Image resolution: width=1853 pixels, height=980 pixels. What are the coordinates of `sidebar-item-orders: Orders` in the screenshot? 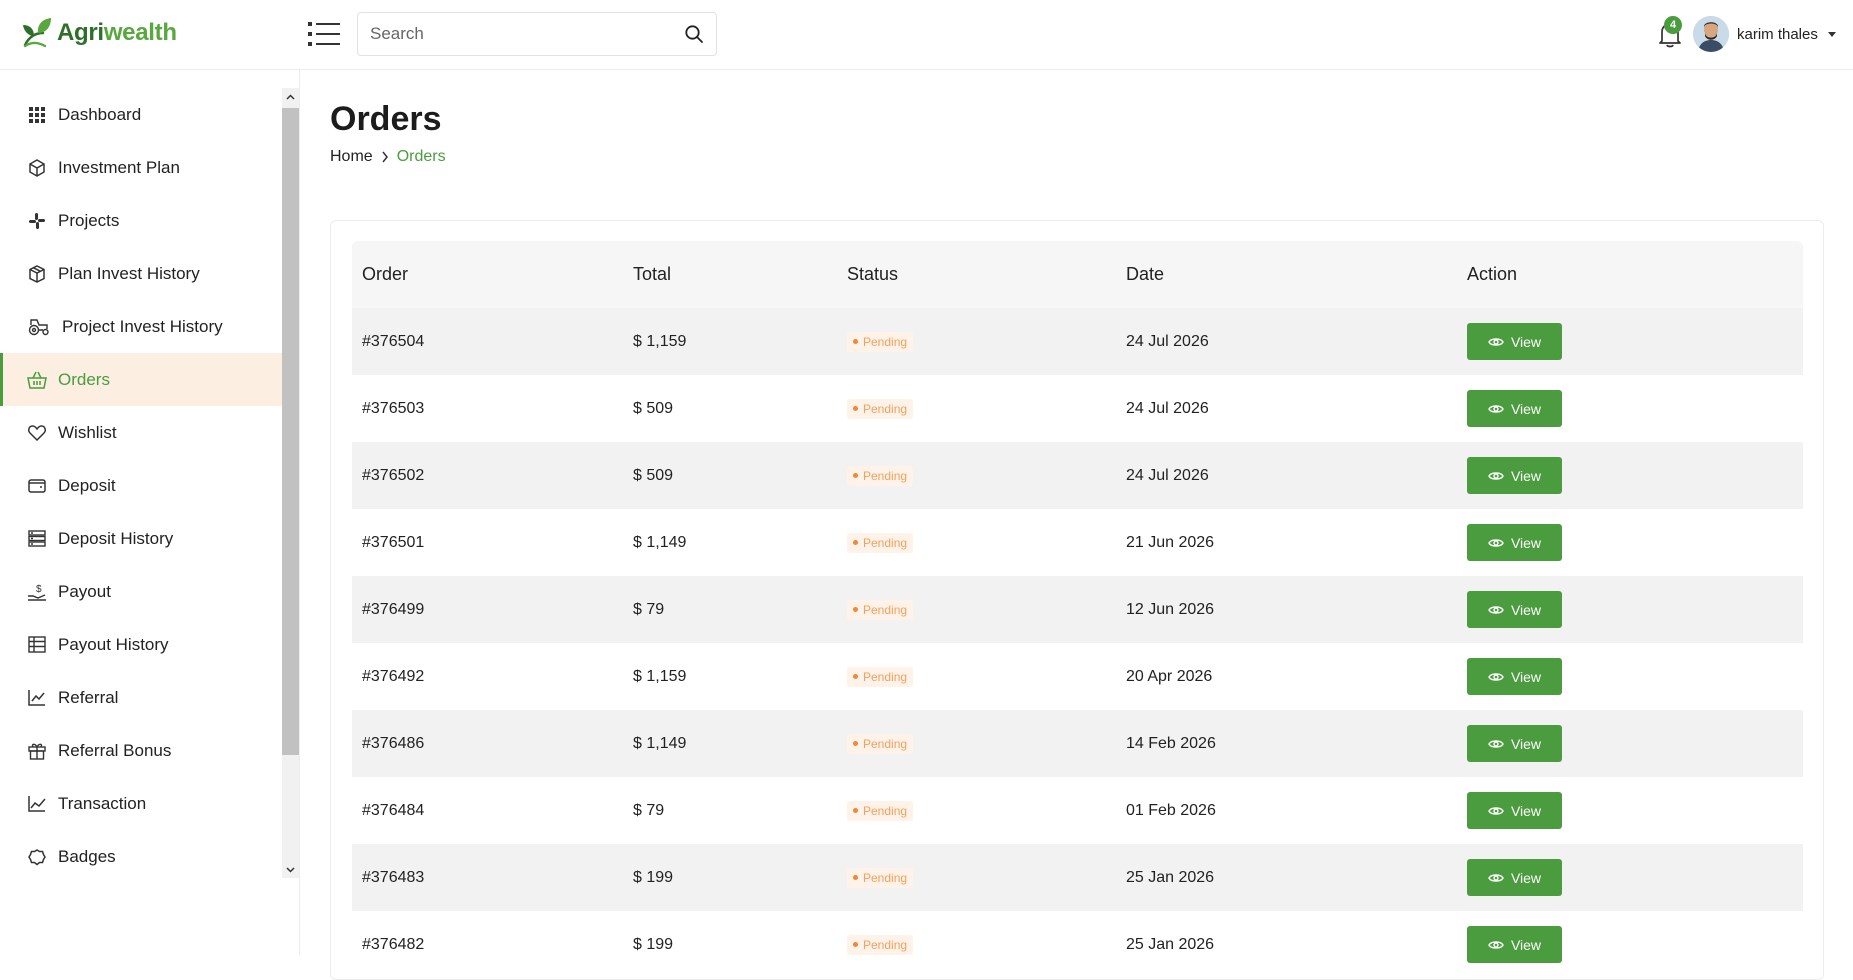 It's located at (141, 379).